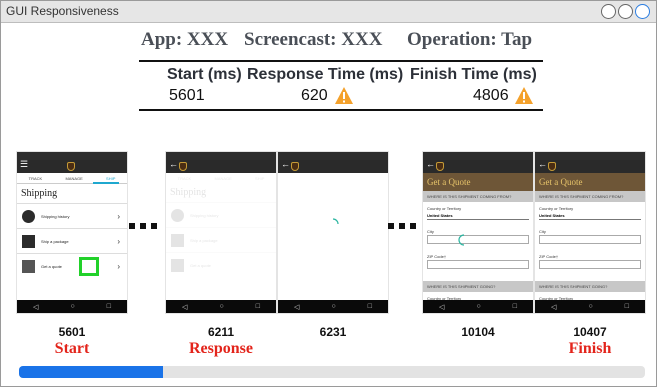 This screenshot has height=387, width=657. Describe the element at coordinates (220, 348) in the screenshot. I see `frame-label-response: Response` at that location.